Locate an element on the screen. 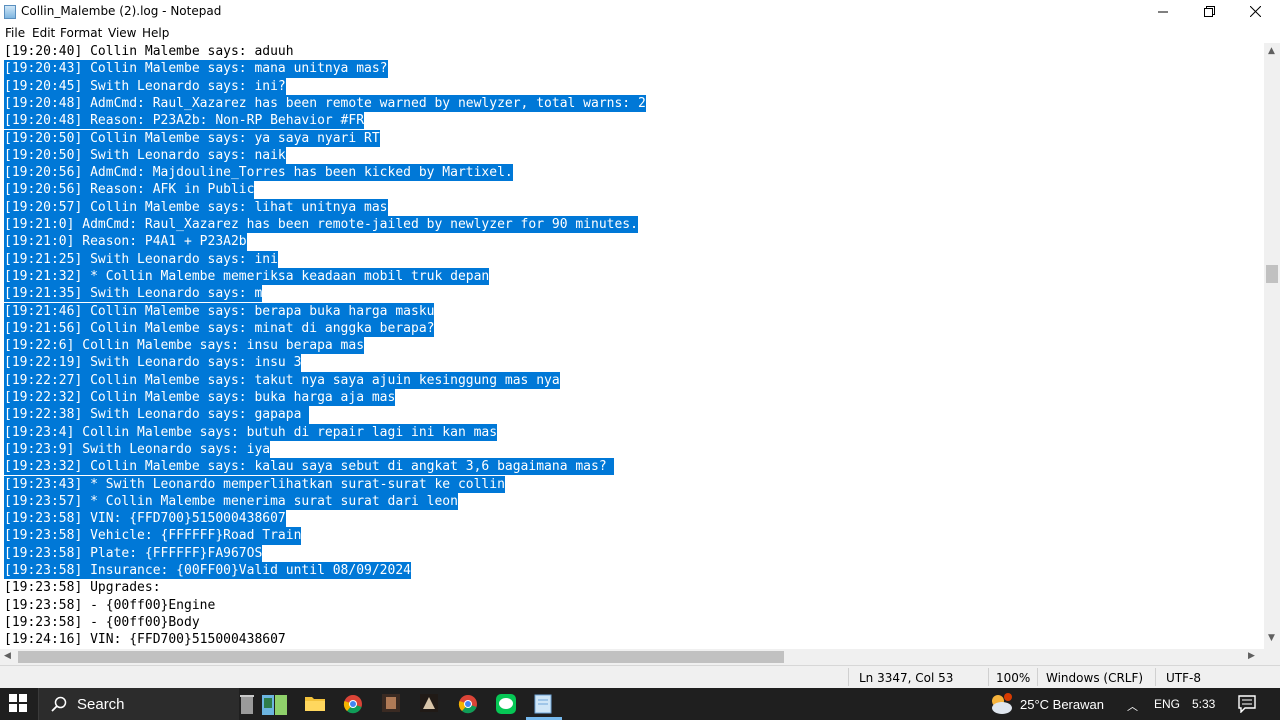 The height and width of the screenshot is (720, 1280). vertical-scrollbar: ▲ ▼ is located at coordinates (1272, 346).